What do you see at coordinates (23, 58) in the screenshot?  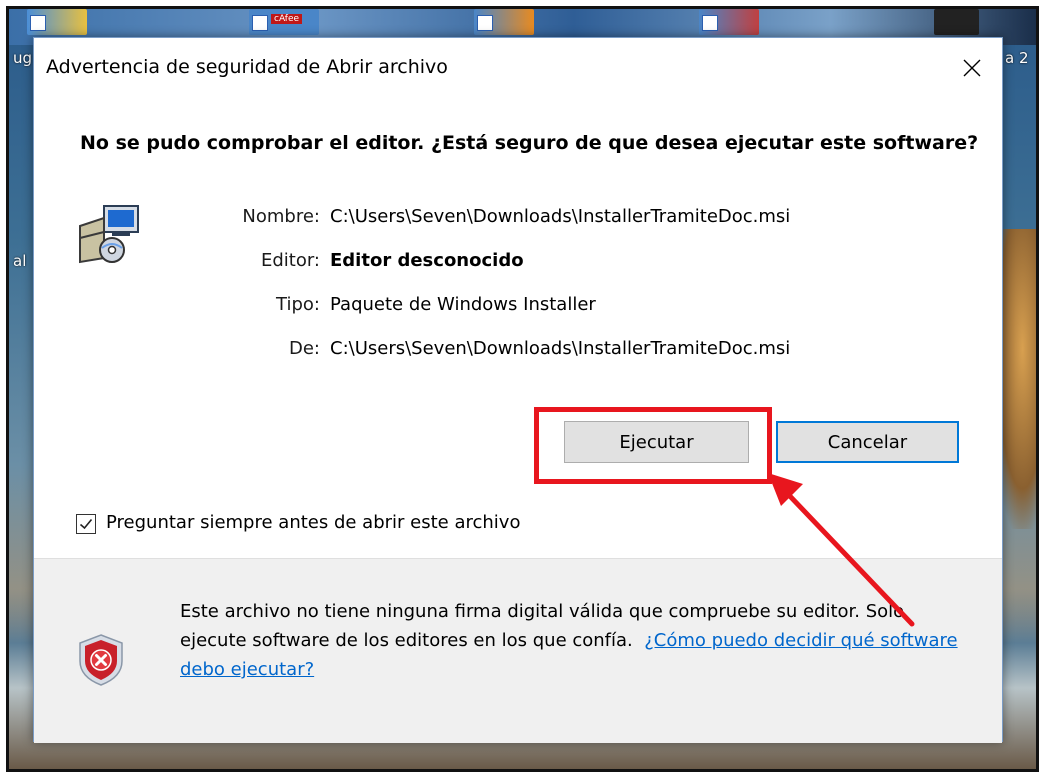 I see `desktop-icon-label: ug` at bounding box center [23, 58].